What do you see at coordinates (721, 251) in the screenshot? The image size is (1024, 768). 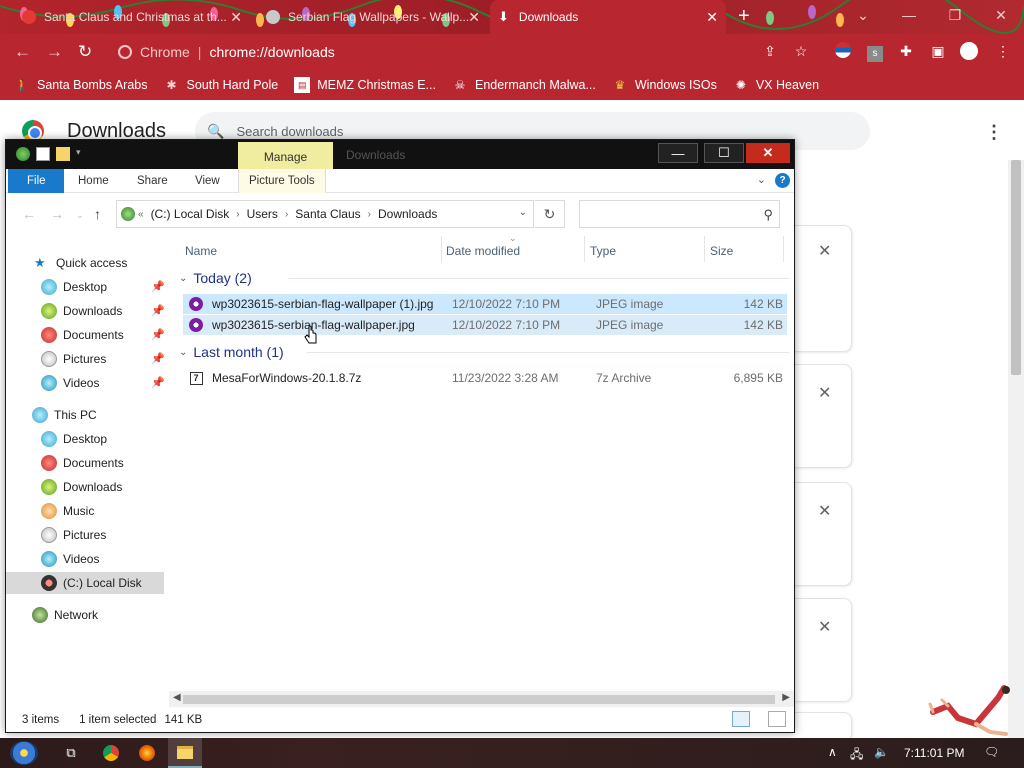 I see `column-header-size: Size` at bounding box center [721, 251].